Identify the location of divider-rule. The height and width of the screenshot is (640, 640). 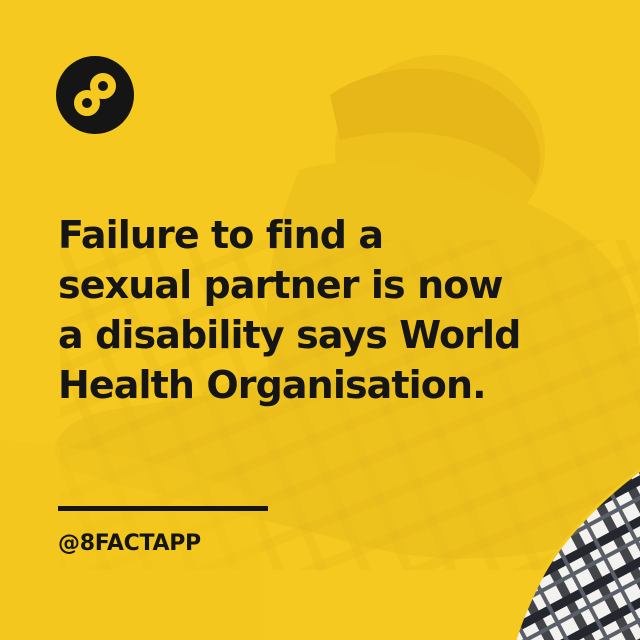
(163, 508).